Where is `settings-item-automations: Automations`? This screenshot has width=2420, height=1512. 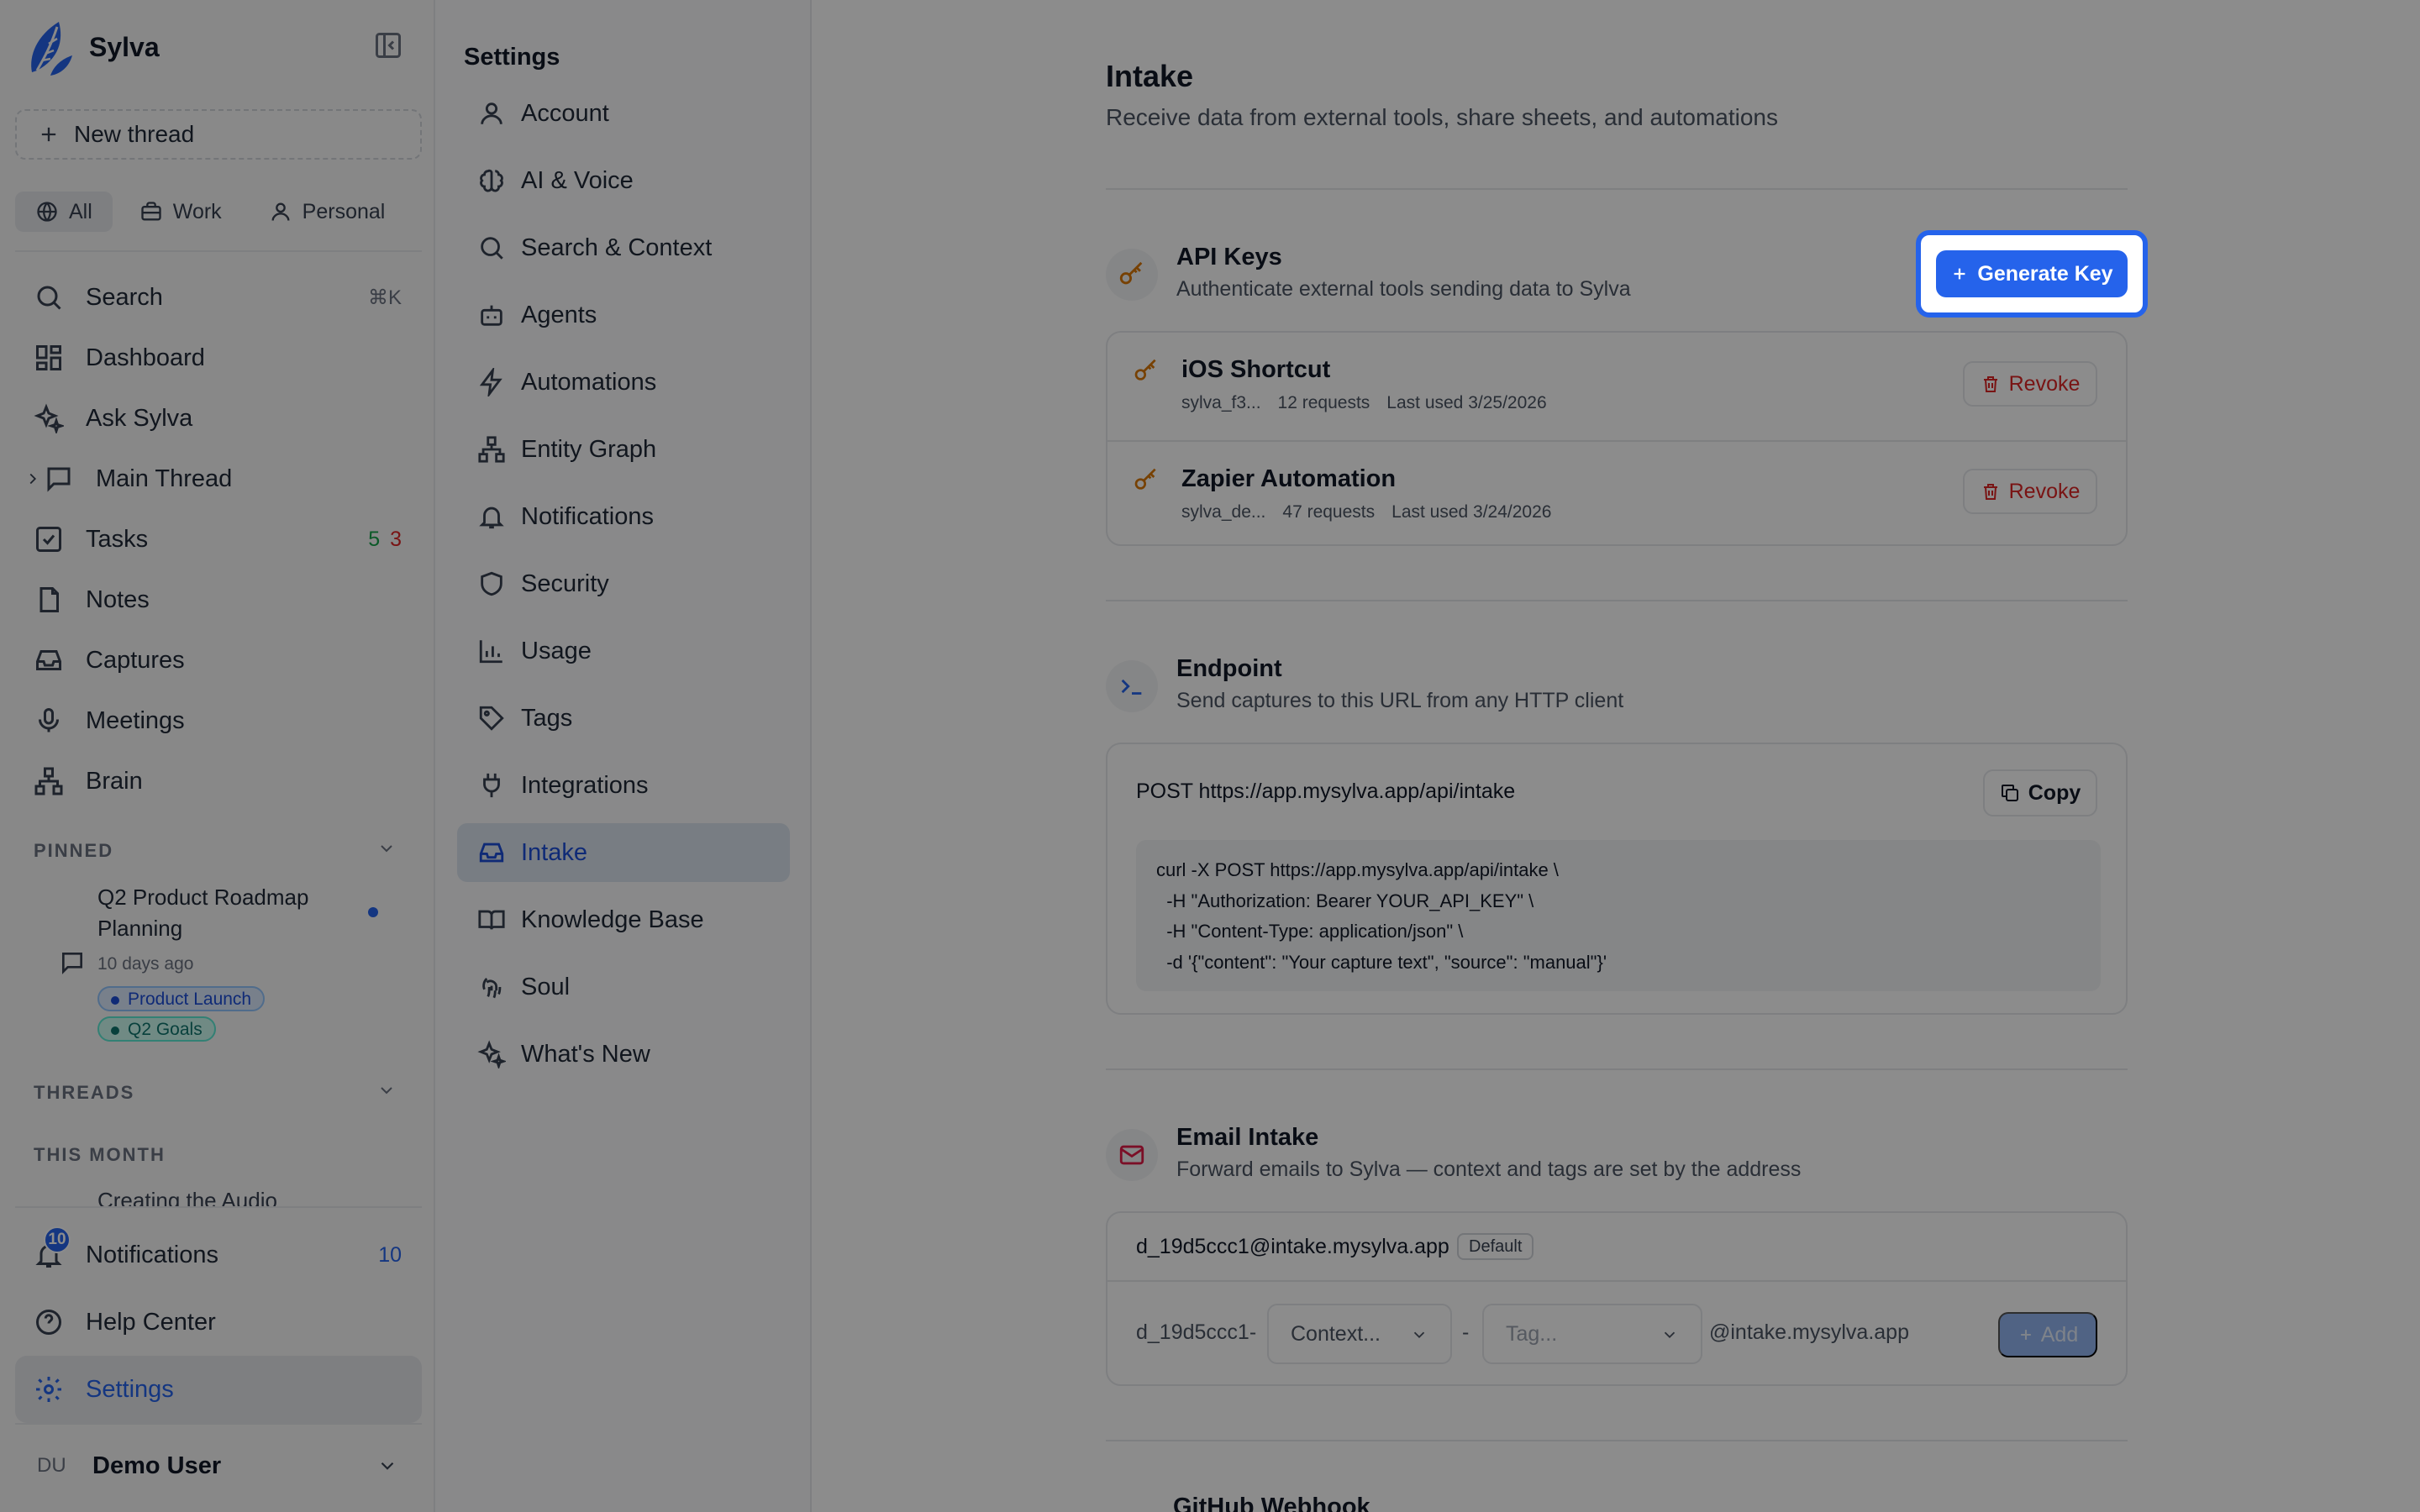 settings-item-automations: Automations is located at coordinates (623, 382).